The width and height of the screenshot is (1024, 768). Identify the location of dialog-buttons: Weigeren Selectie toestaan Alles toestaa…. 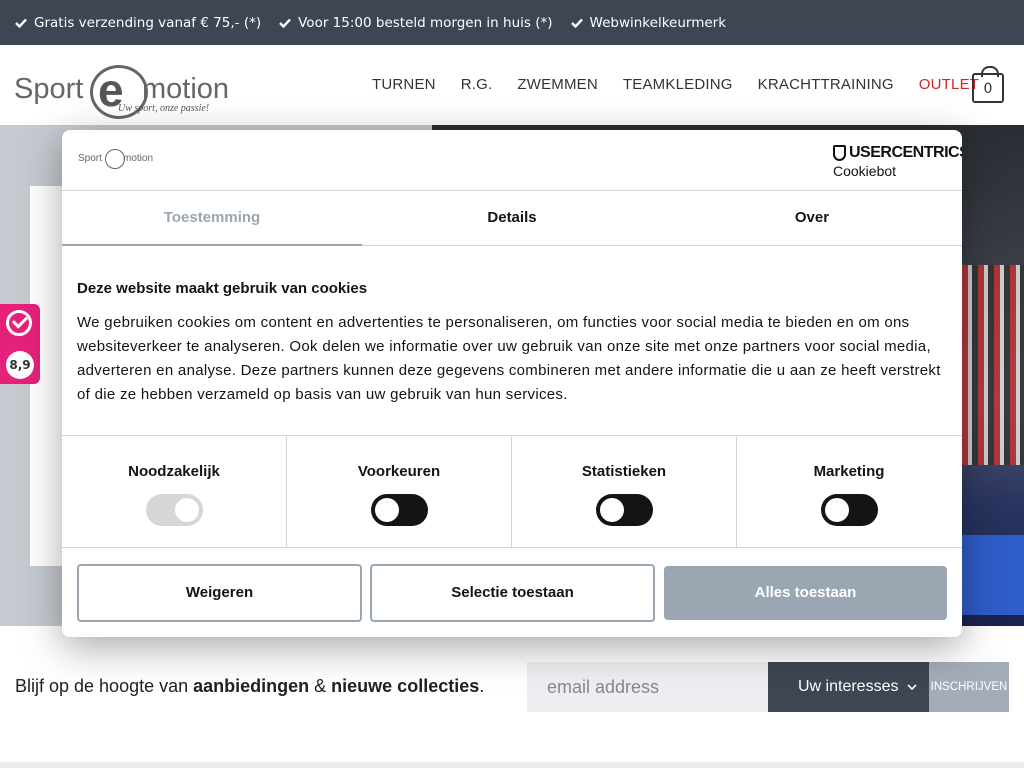
(512, 593).